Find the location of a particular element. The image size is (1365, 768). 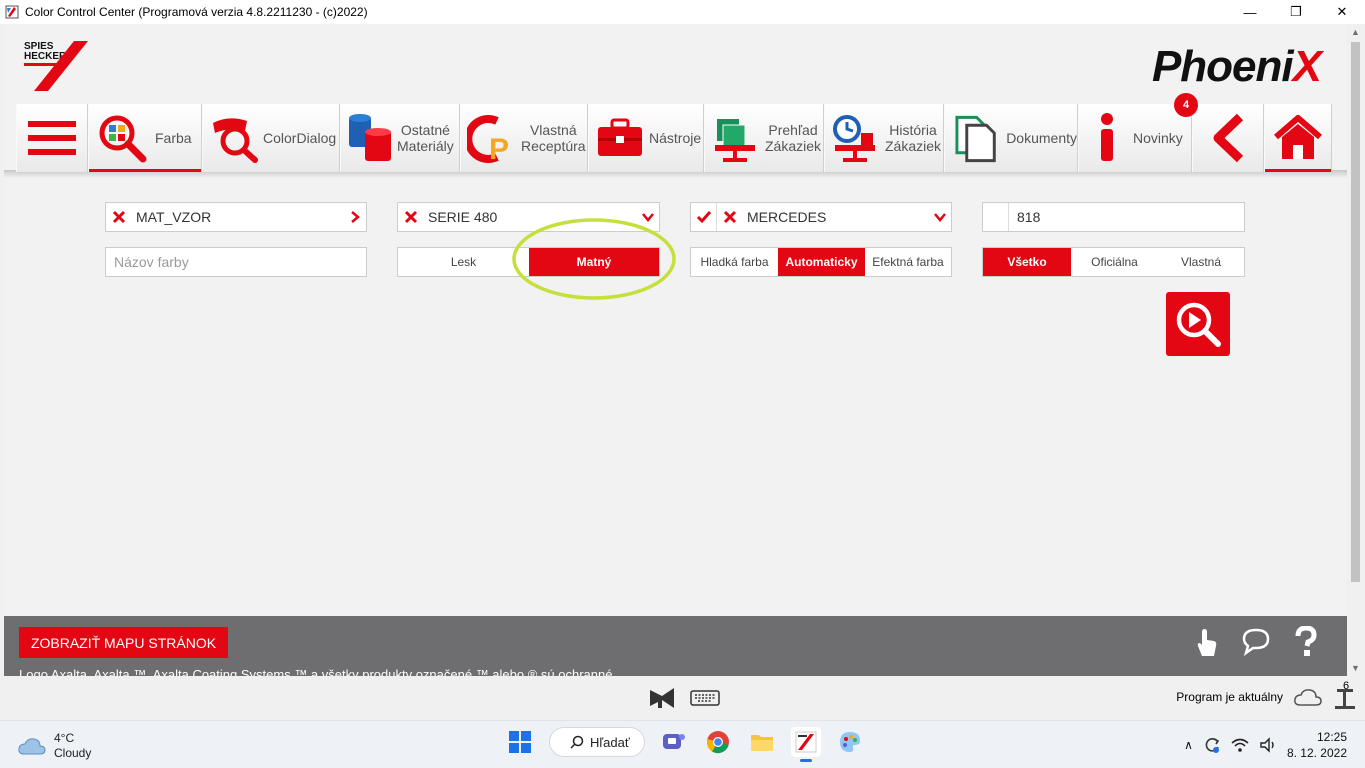

maximize-button: ❐ is located at coordinates (1296, 12).